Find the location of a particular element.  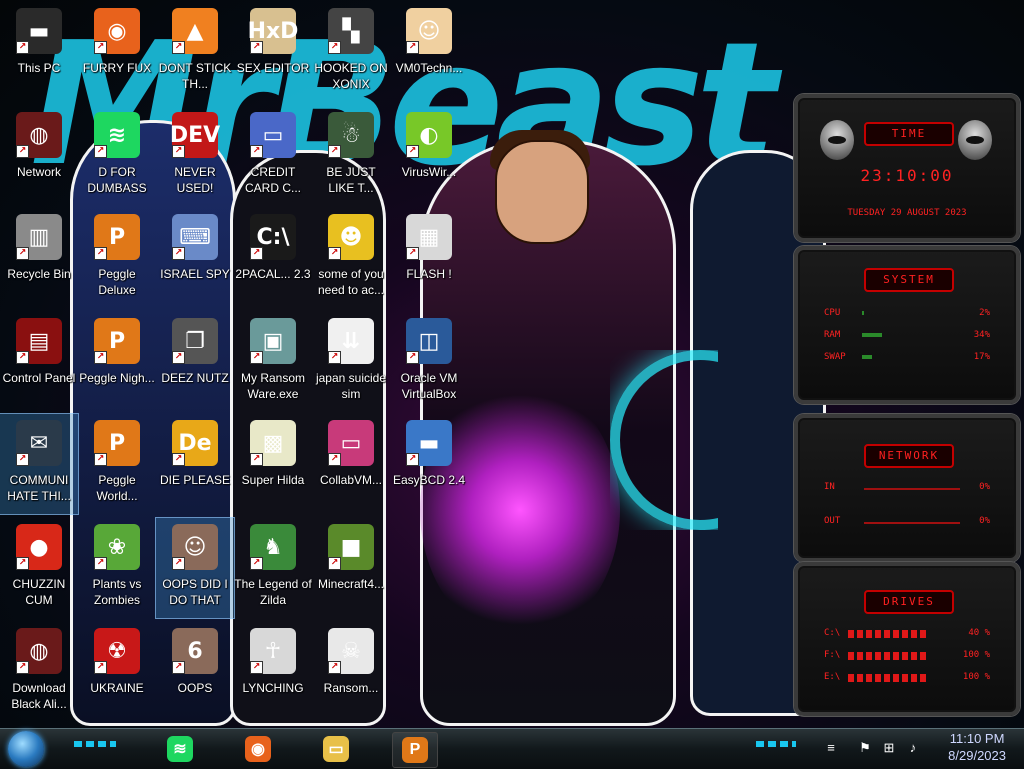

desktop-icon: ▬ ↗ This PC is located at coordinates (39, 52).